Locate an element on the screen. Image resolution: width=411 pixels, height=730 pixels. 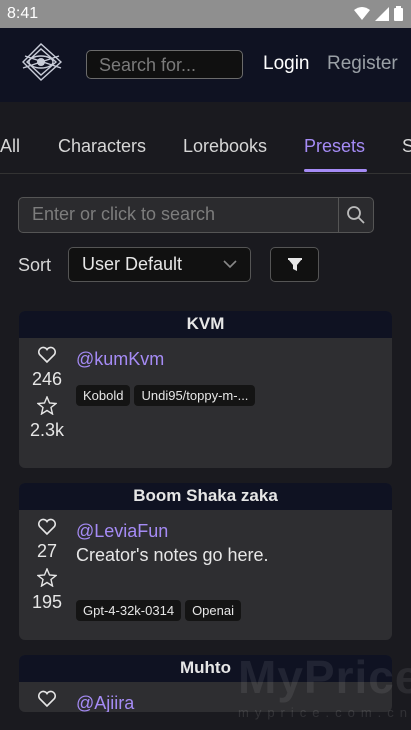
card-stats: 246 2.3k is located at coordinates (47, 396).